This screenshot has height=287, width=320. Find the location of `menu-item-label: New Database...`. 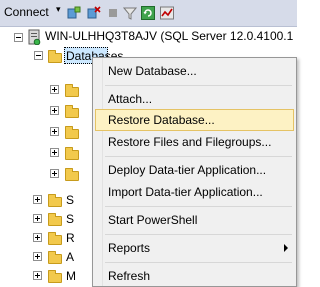

menu-item-label: New Database... is located at coordinates (152, 71).